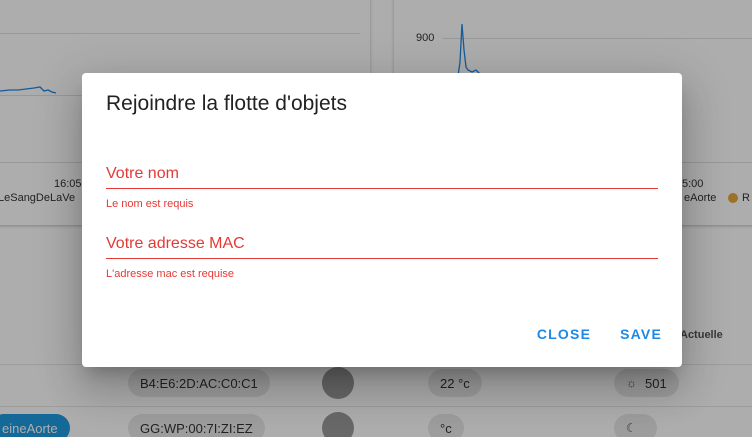  Describe the element at coordinates (150, 204) in the screenshot. I see `name-error-text: Le nom est requis` at that location.